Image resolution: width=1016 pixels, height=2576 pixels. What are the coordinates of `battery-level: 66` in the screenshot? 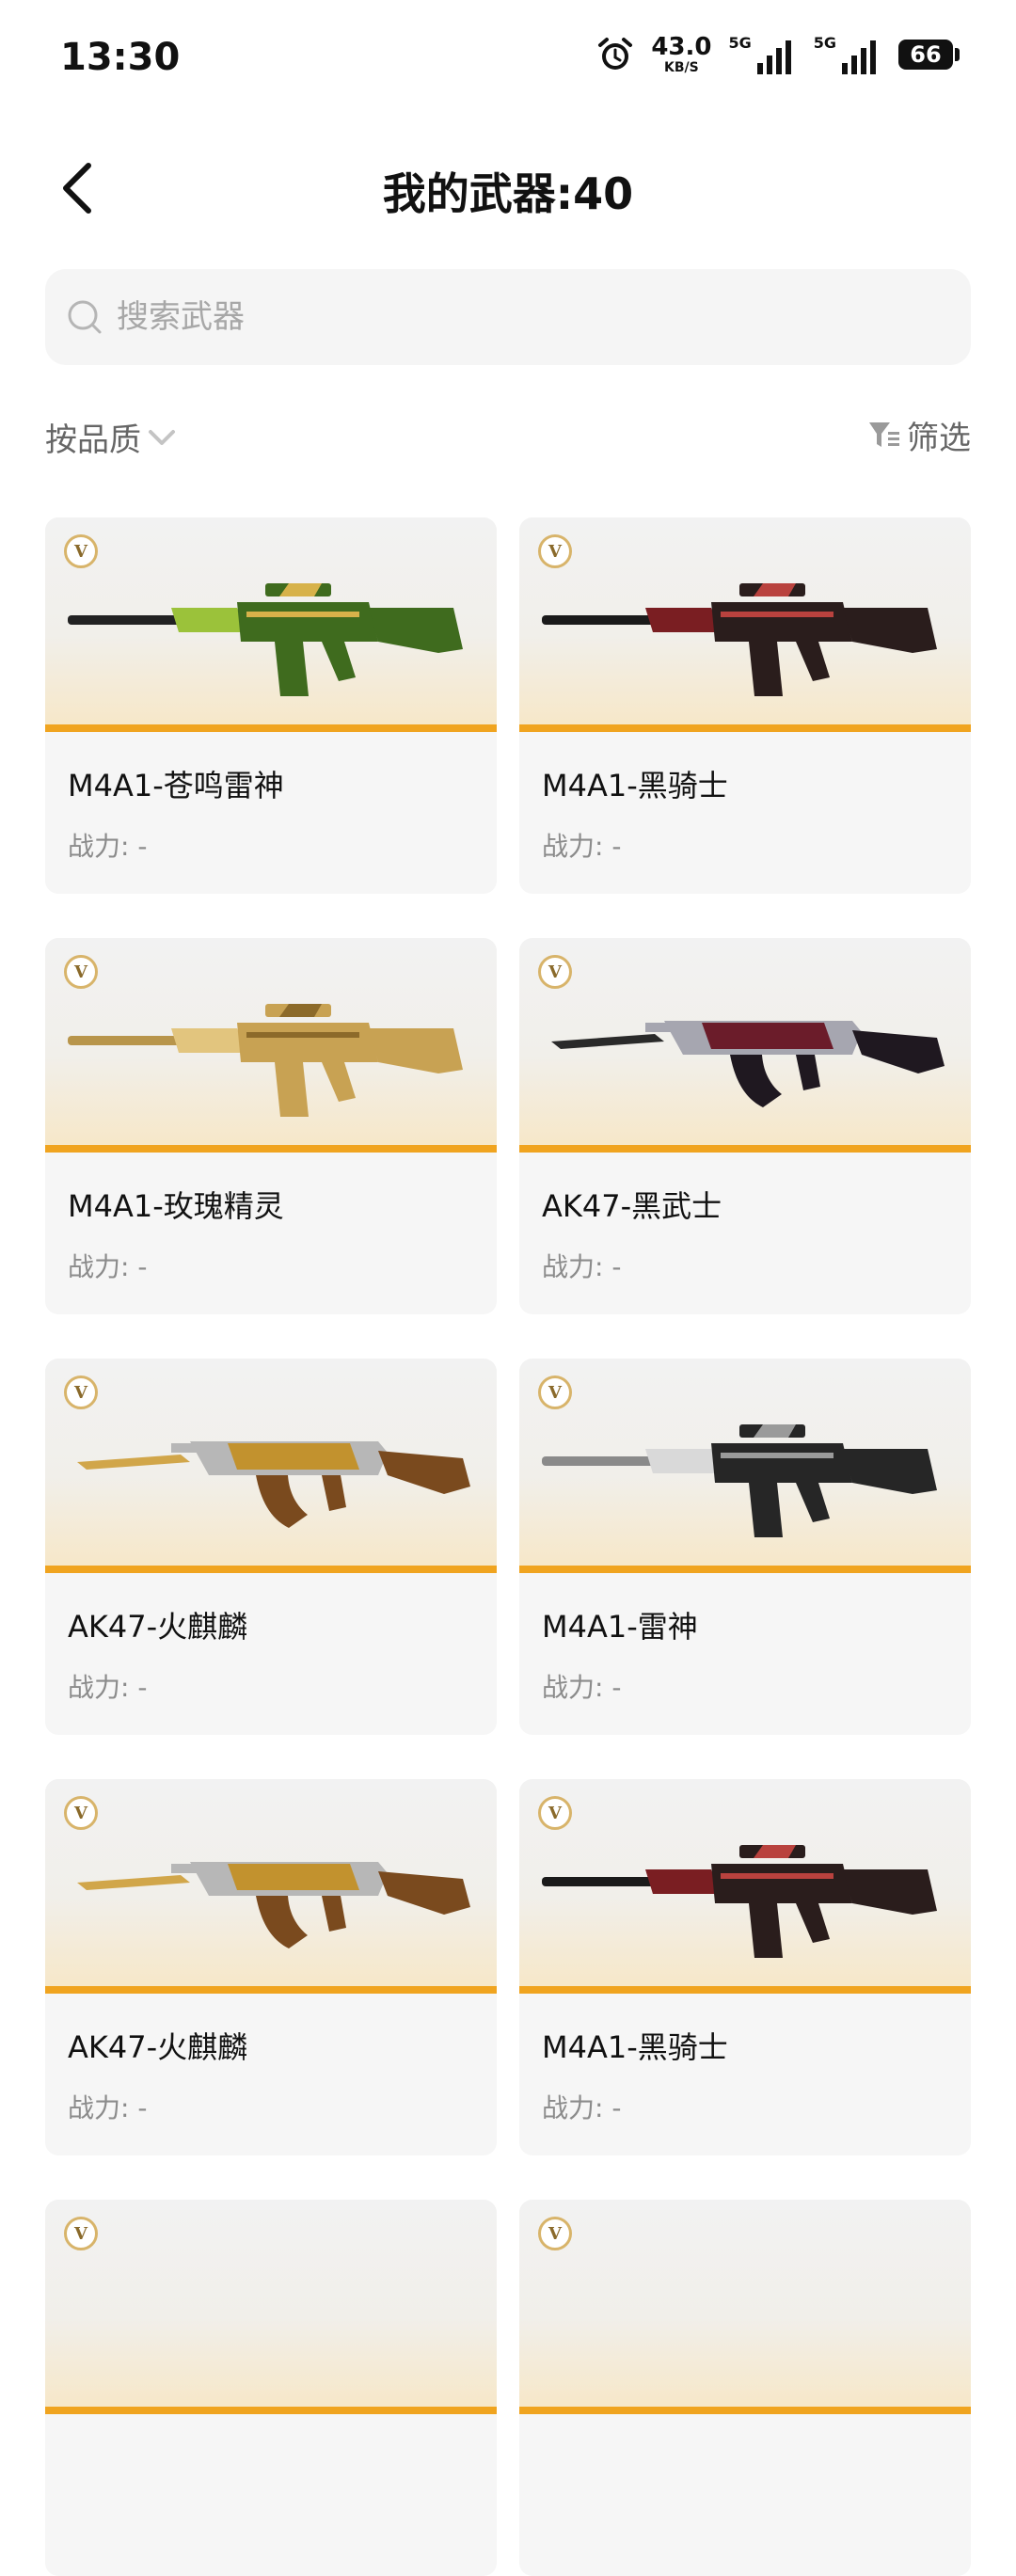 It's located at (926, 54).